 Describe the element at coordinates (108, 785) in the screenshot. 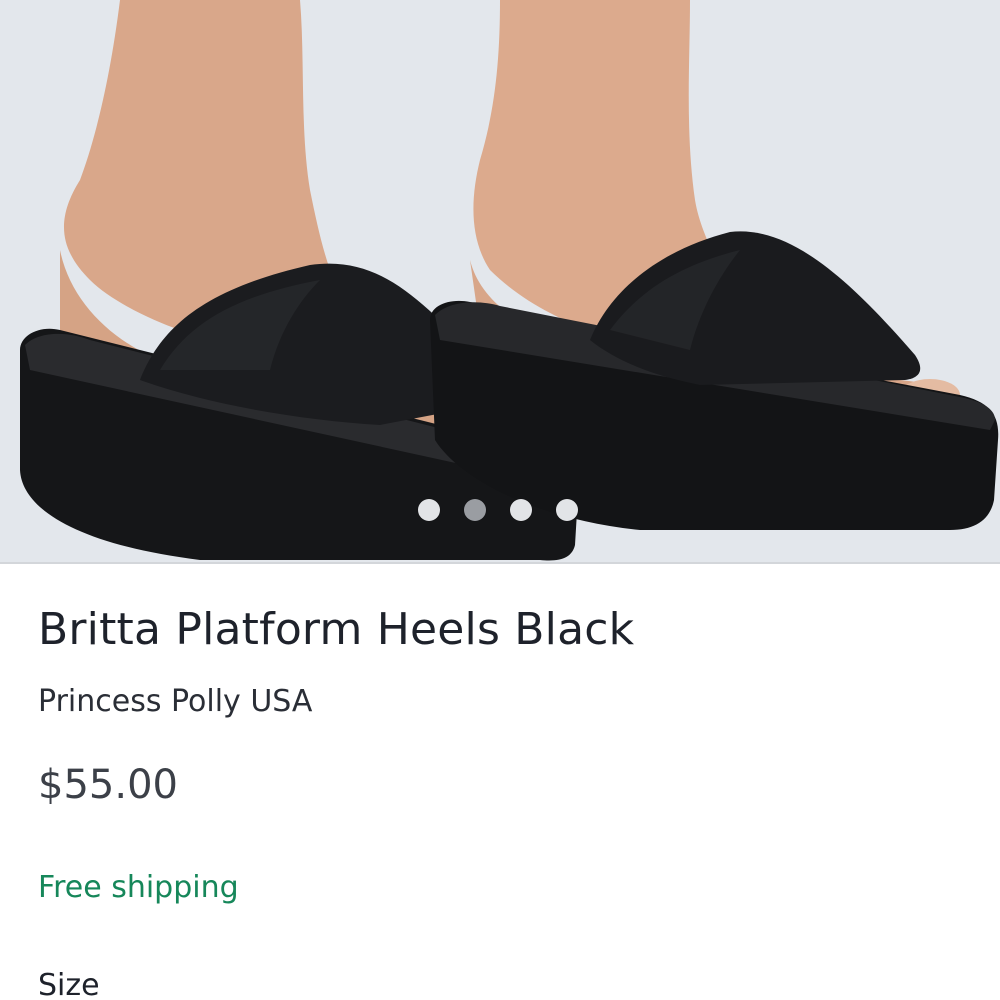

I see `product-price: $55.00` at that location.